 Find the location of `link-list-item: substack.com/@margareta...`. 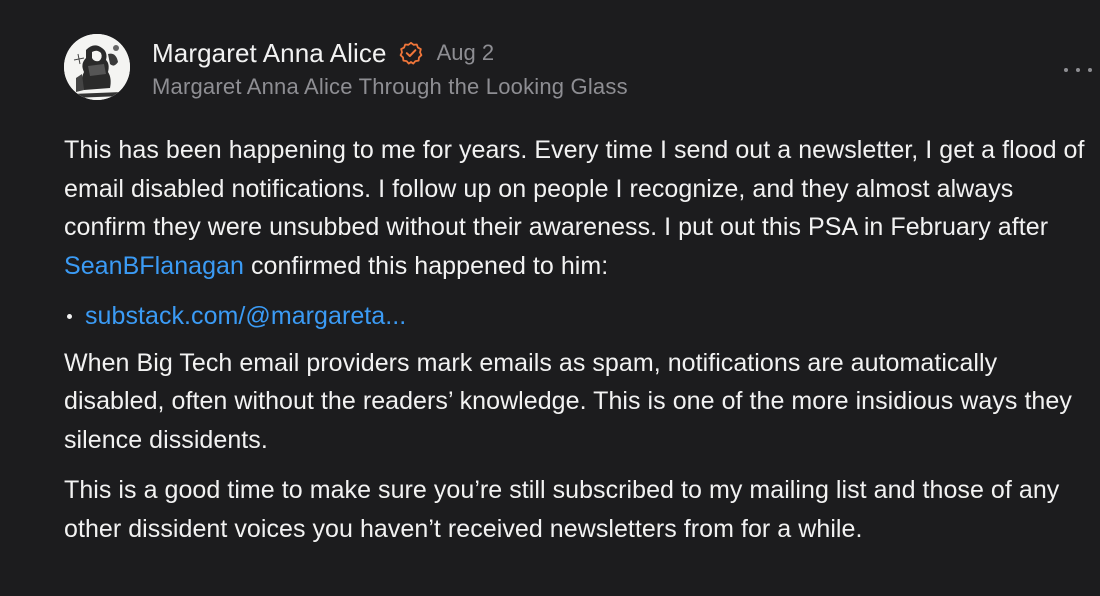

link-list-item: substack.com/@margareta... is located at coordinates (579, 316).